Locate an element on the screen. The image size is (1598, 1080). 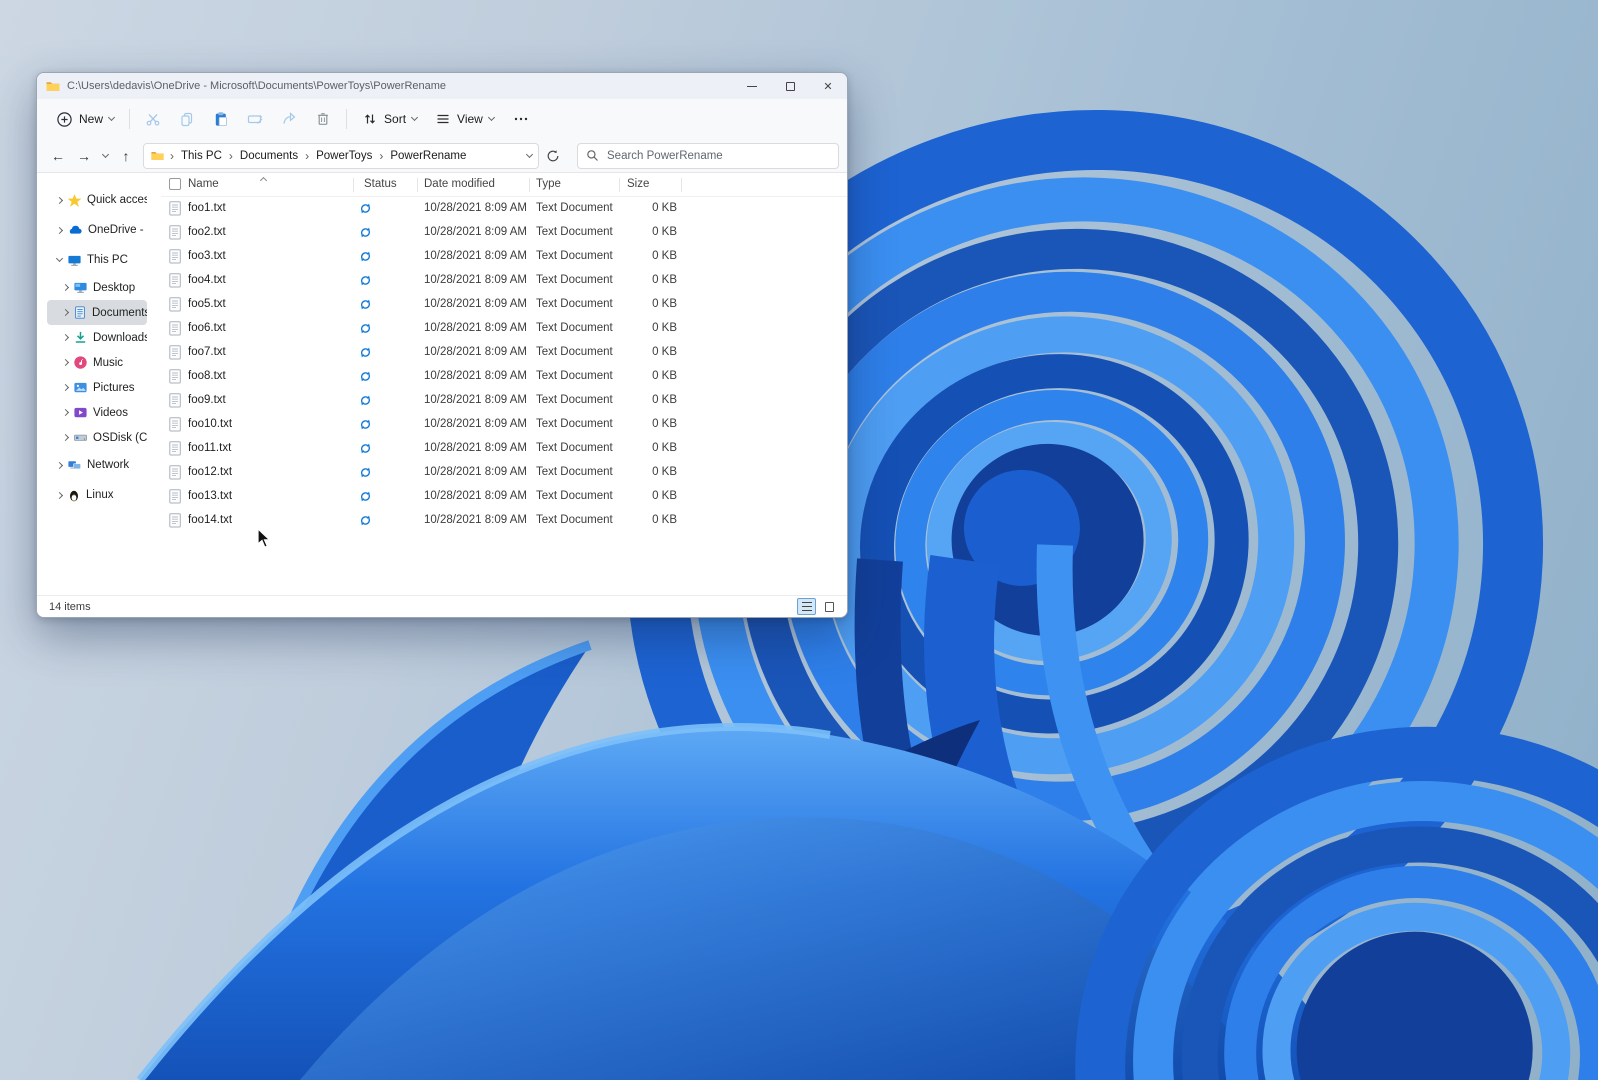
share-icon is located at coordinates (289, 118).